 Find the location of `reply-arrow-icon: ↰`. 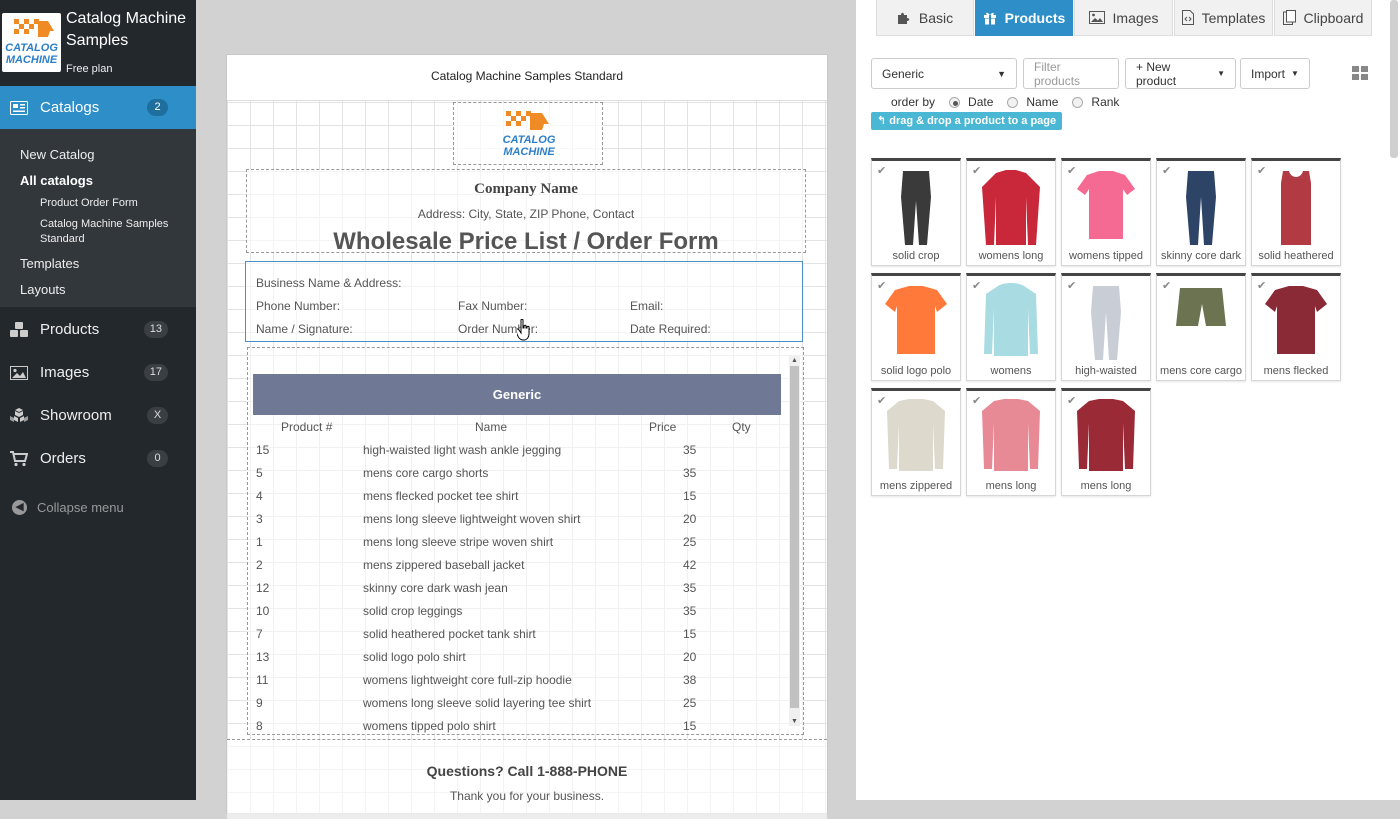

reply-arrow-icon: ↰ is located at coordinates (883, 121).